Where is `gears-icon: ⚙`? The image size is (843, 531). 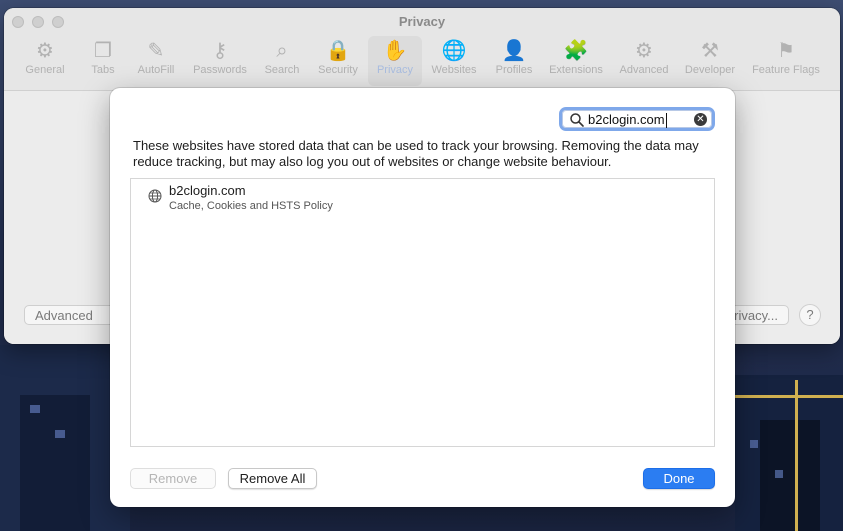
gears-icon: ⚙ is located at coordinates (644, 51).